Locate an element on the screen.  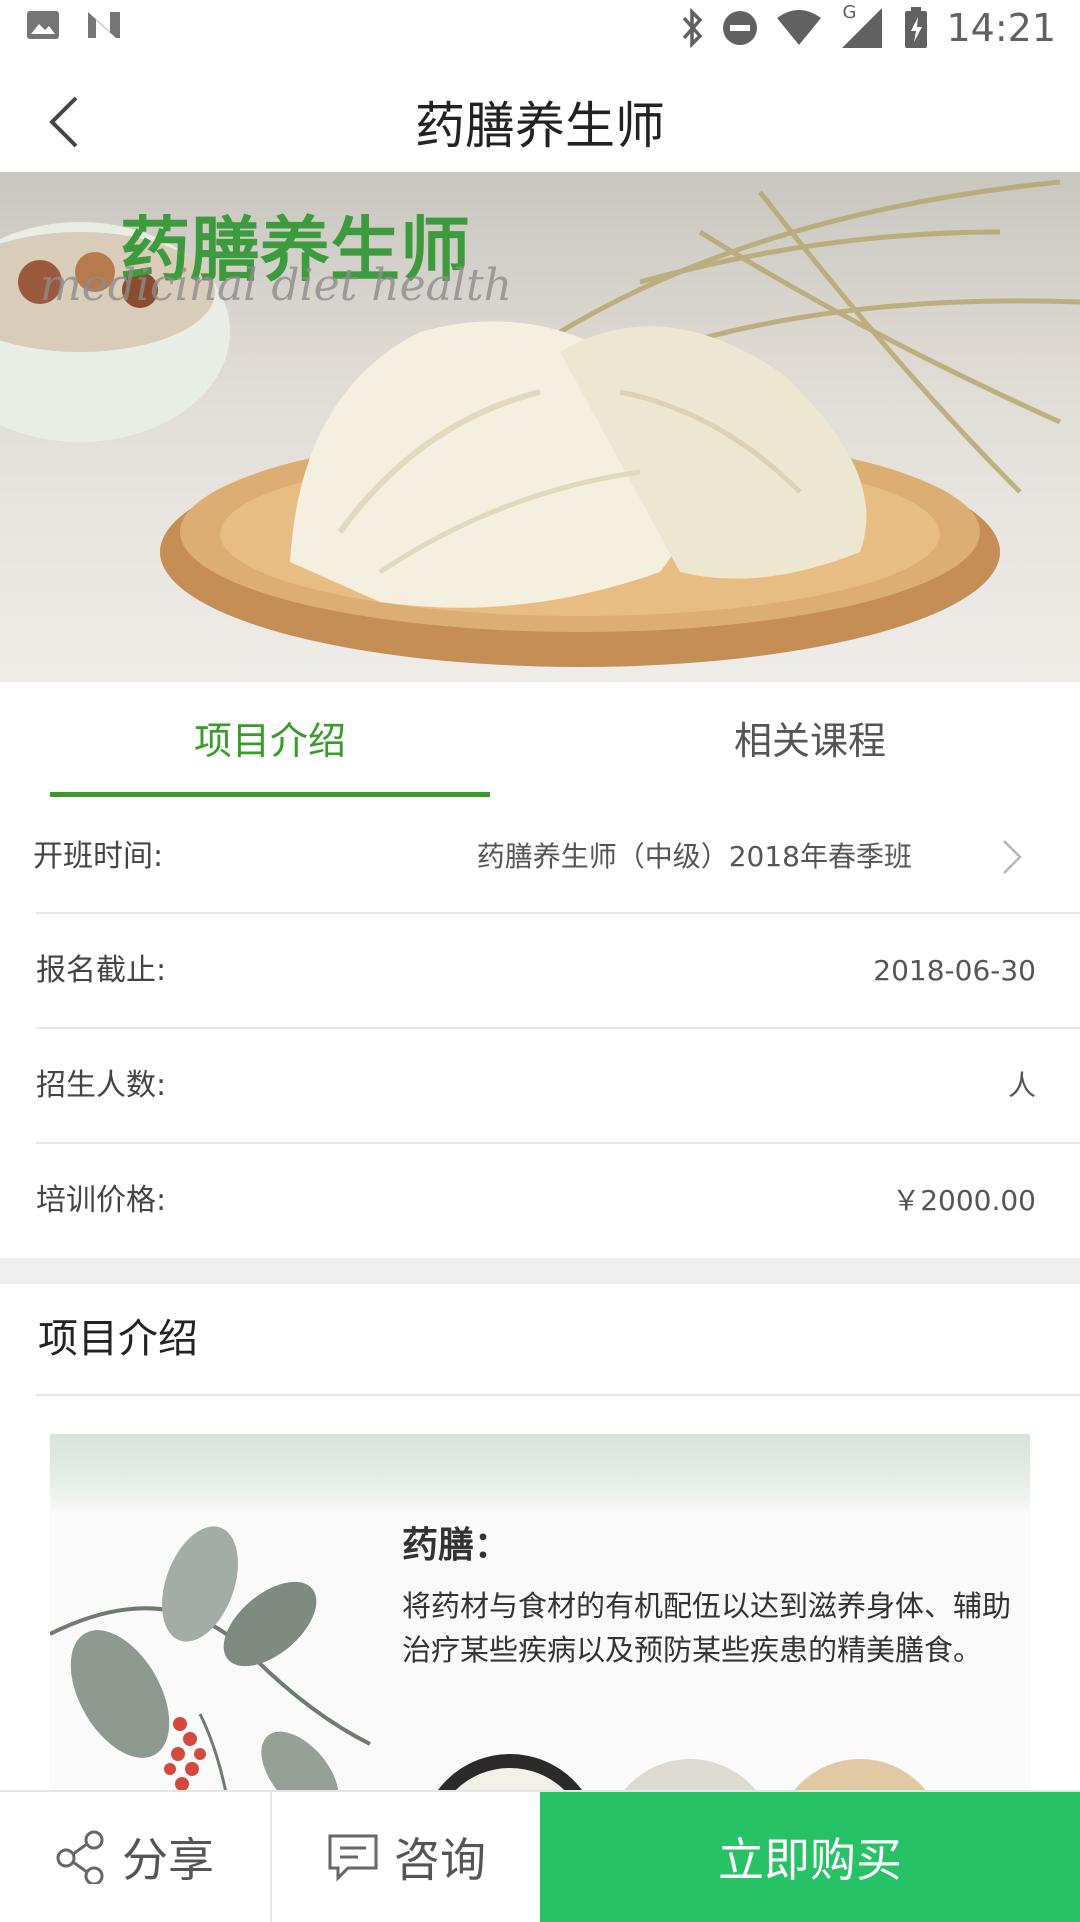
bottom-action-bar: 分享 咨询 立即购买 is located at coordinates (540, 1856).